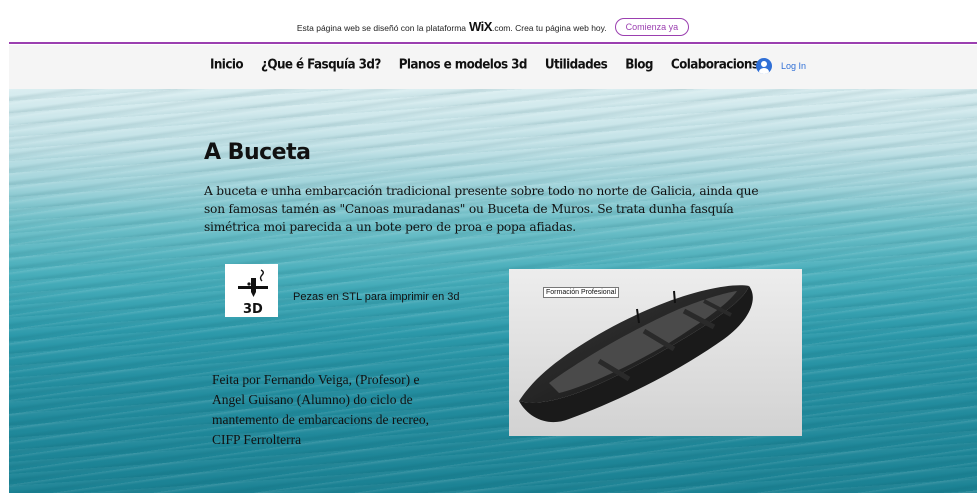 This screenshot has width=977, height=493. Describe the element at coordinates (257, 152) in the screenshot. I see `page-title: A Buceta` at that location.